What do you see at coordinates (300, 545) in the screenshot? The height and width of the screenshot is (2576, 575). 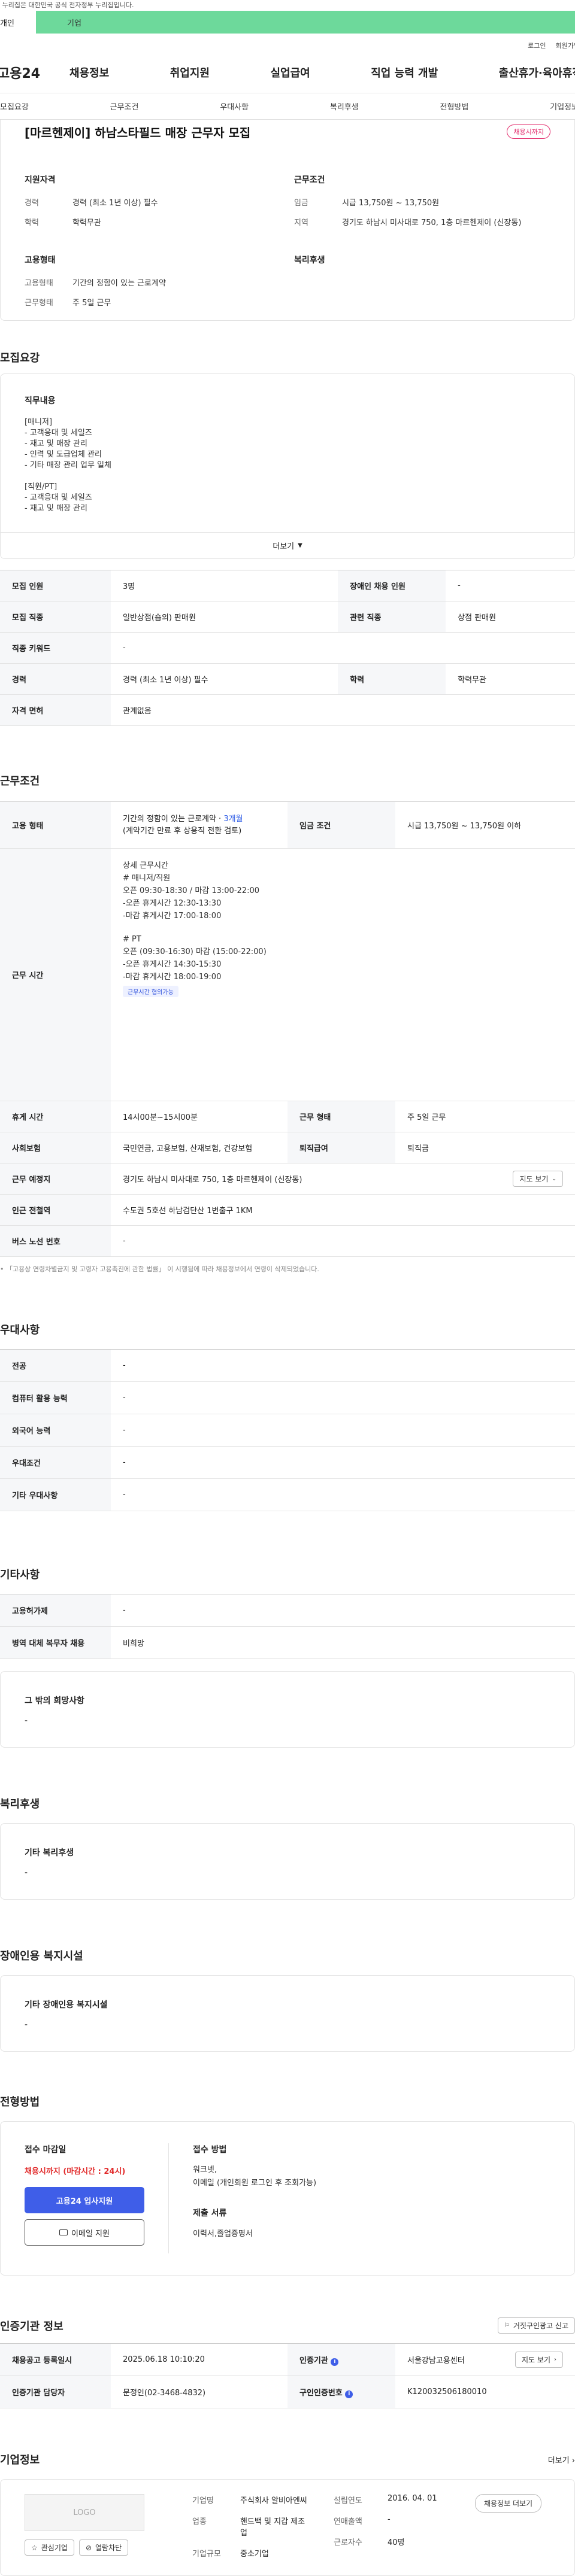 I see `chevron-down-icon: ▼` at bounding box center [300, 545].